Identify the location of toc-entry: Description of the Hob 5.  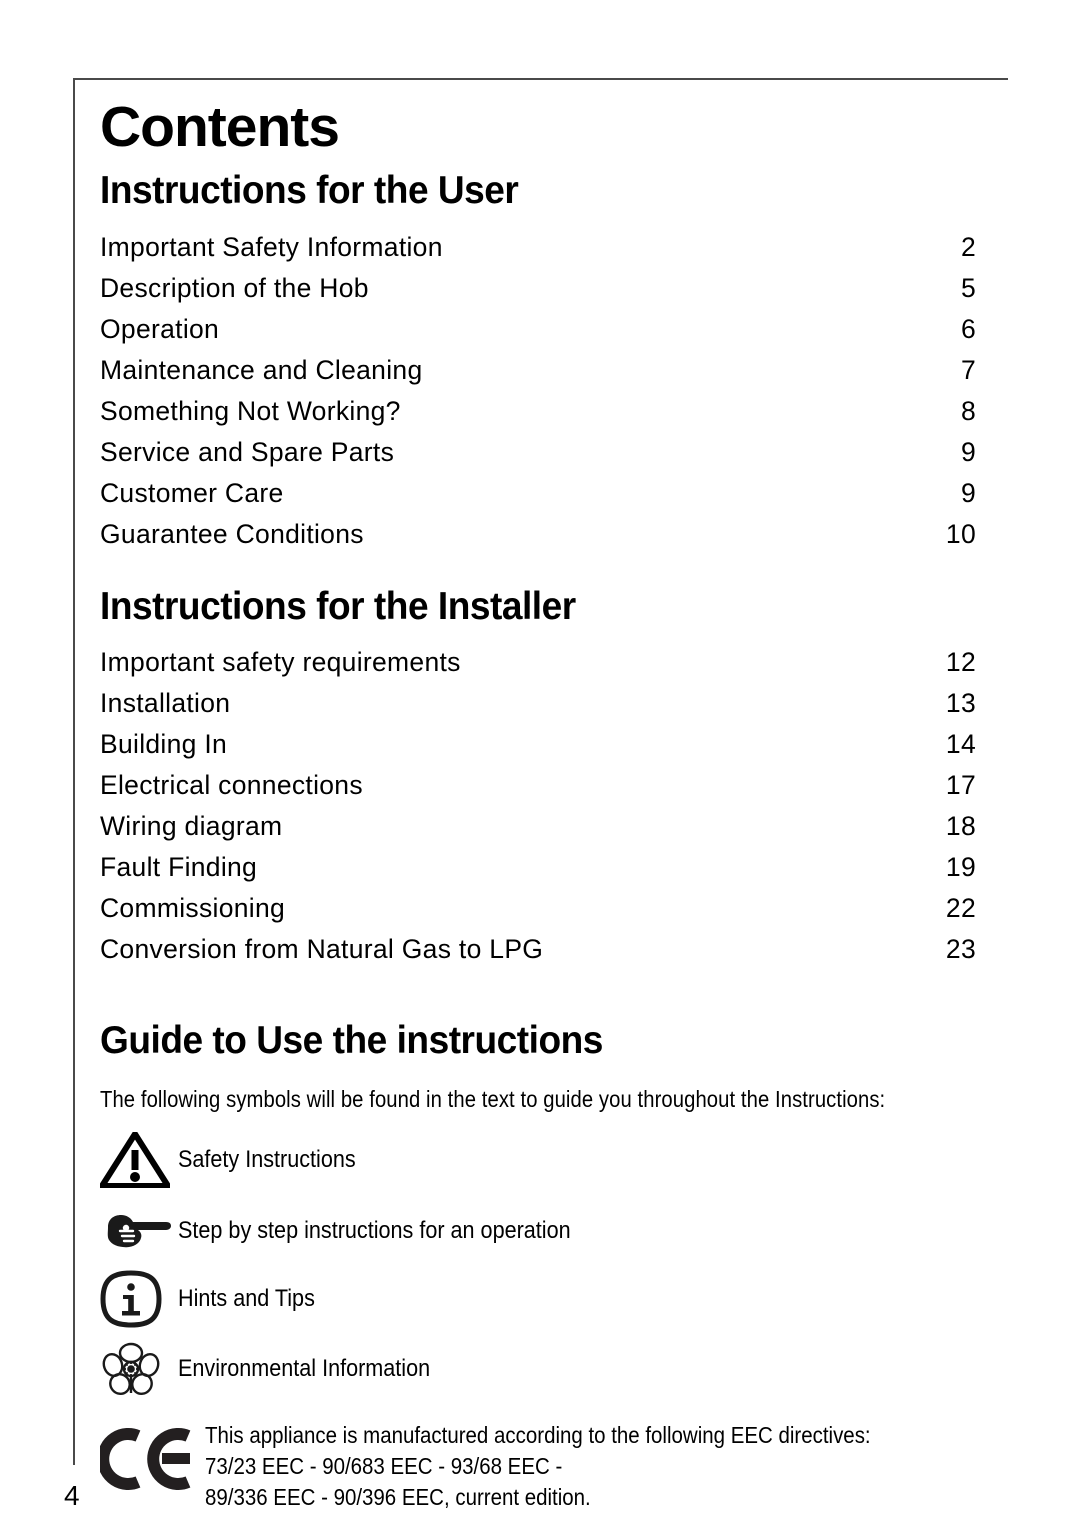
(539, 288).